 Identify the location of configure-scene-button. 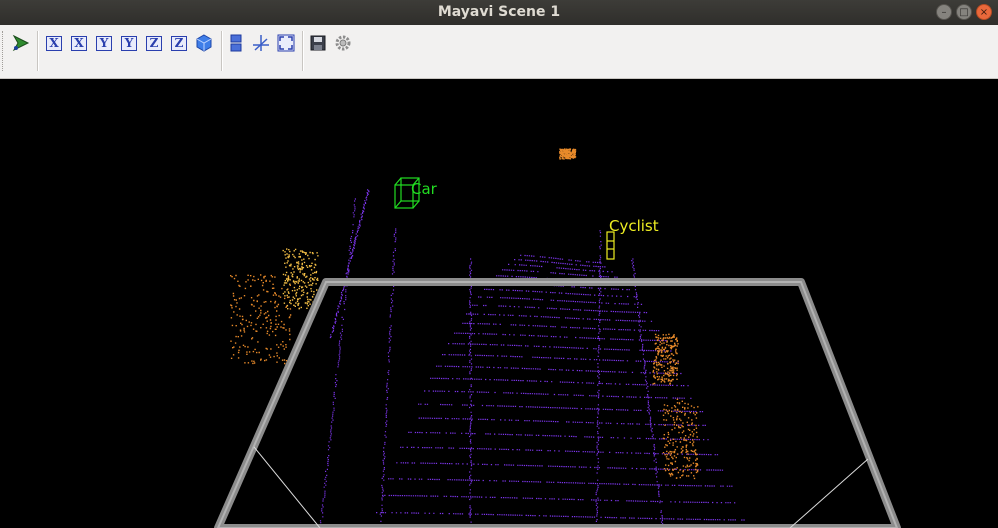
(343, 43).